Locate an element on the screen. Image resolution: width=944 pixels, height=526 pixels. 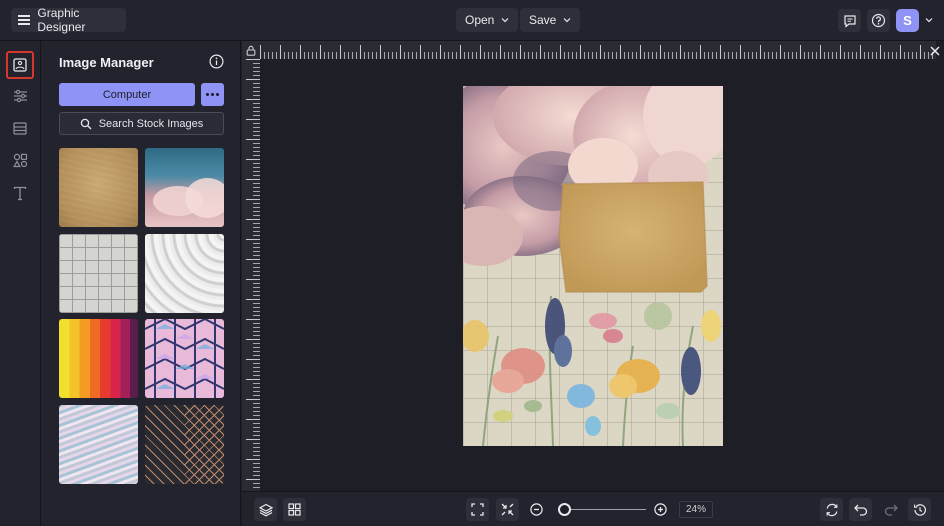
history-icon is located at coordinates (919, 509).